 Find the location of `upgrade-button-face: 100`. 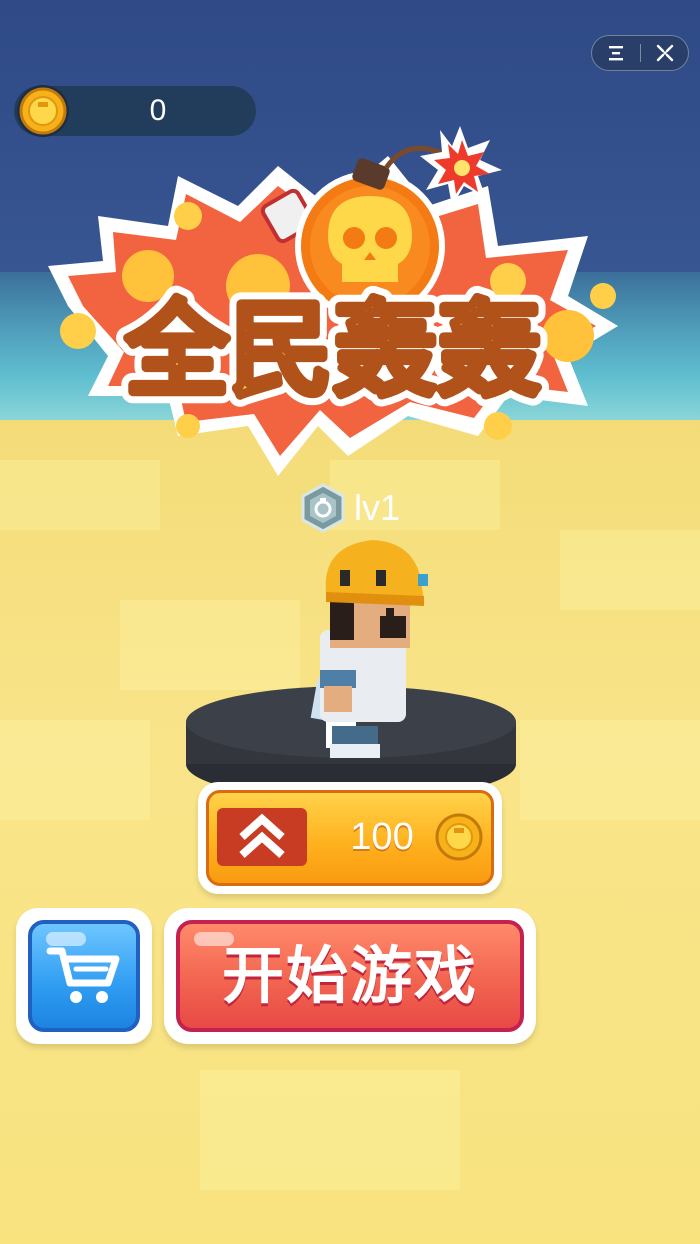

upgrade-button-face: 100 is located at coordinates (350, 838).